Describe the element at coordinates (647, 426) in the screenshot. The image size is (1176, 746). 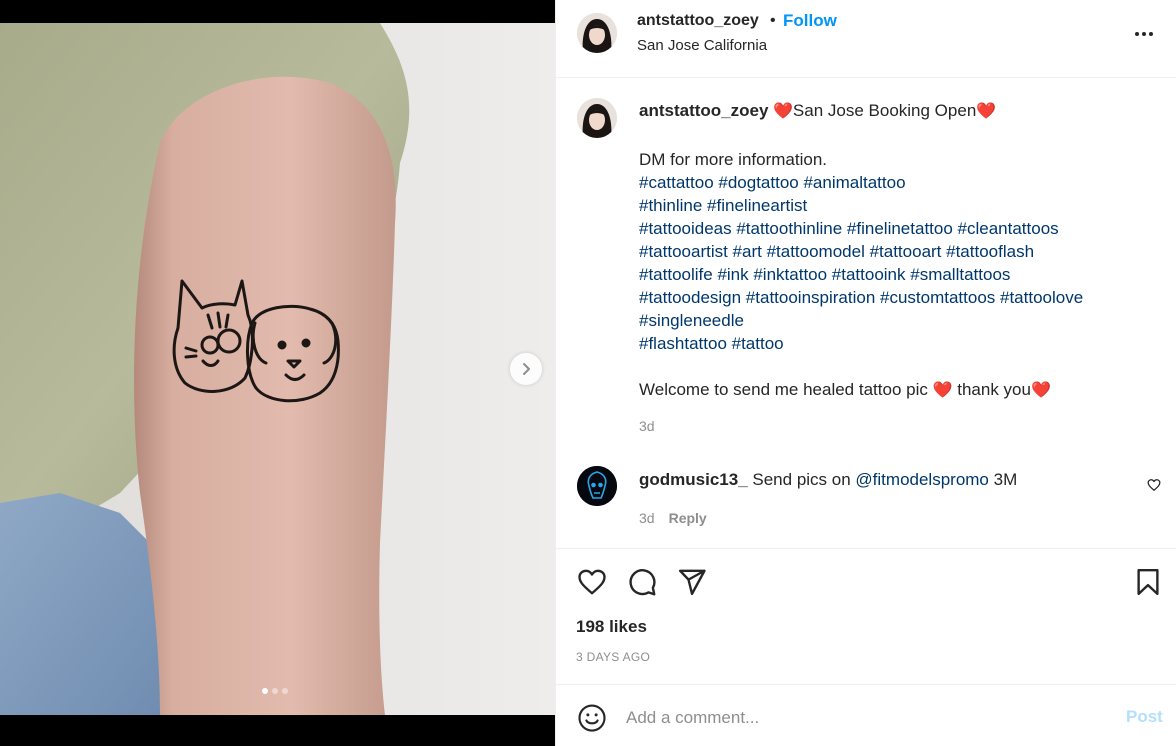
I see `caption-timestamp: 3d` at that location.